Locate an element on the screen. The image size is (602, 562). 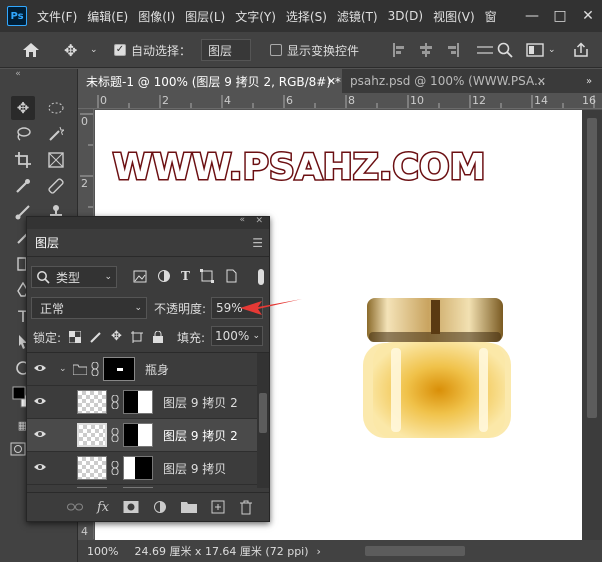
tab-document-1: 未标题-1 @ 100% (图层 9 拷贝 2, RGB/8#) * ✕ is located at coordinates (210, 81).